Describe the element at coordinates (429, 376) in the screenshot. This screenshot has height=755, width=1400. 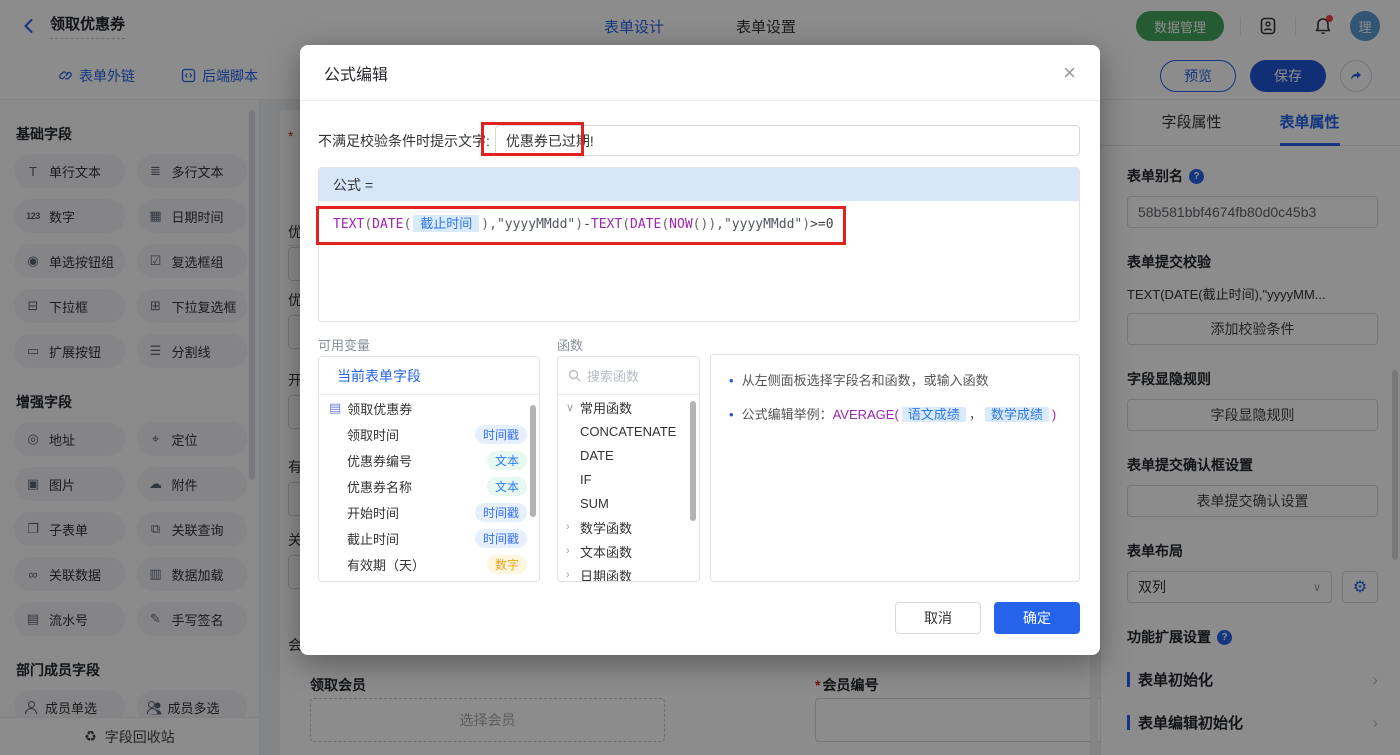
I see `current-form-fields-tab: 当前表单字段` at that location.